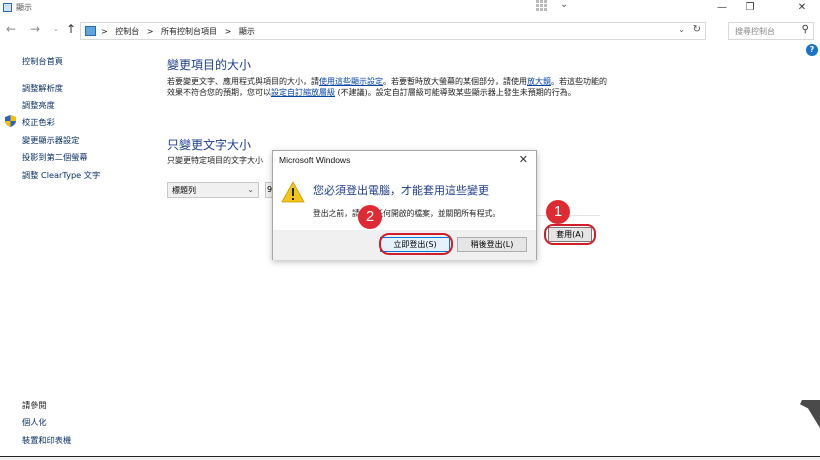 The image size is (820, 460). Describe the element at coordinates (393, 31) in the screenshot. I see `address-bar: > 控制台 > 所有控制台項目 > 顯示 ⌄ ↻` at that location.